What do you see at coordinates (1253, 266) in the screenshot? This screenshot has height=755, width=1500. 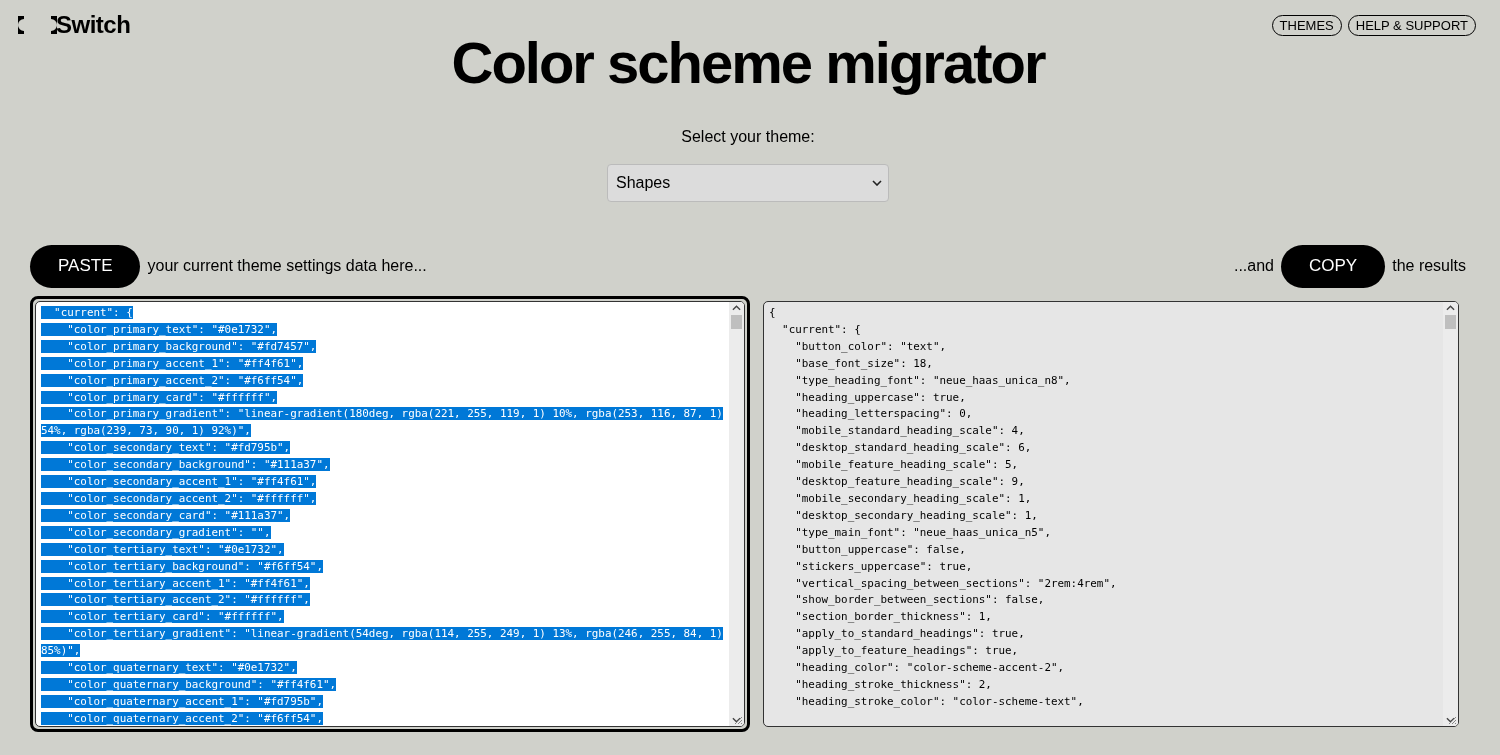 I see `copy-hint: ...and` at bounding box center [1253, 266].